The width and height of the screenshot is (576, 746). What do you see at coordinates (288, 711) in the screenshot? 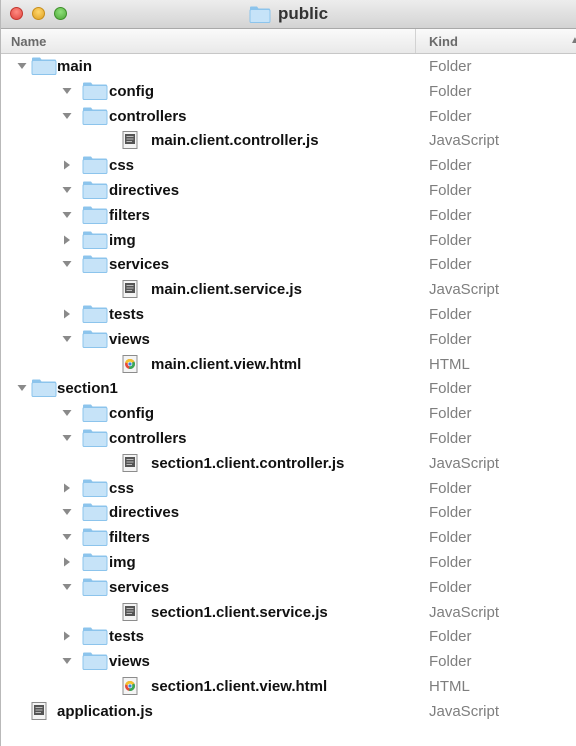
I see `file-row: application.js JavaScript` at bounding box center [288, 711].